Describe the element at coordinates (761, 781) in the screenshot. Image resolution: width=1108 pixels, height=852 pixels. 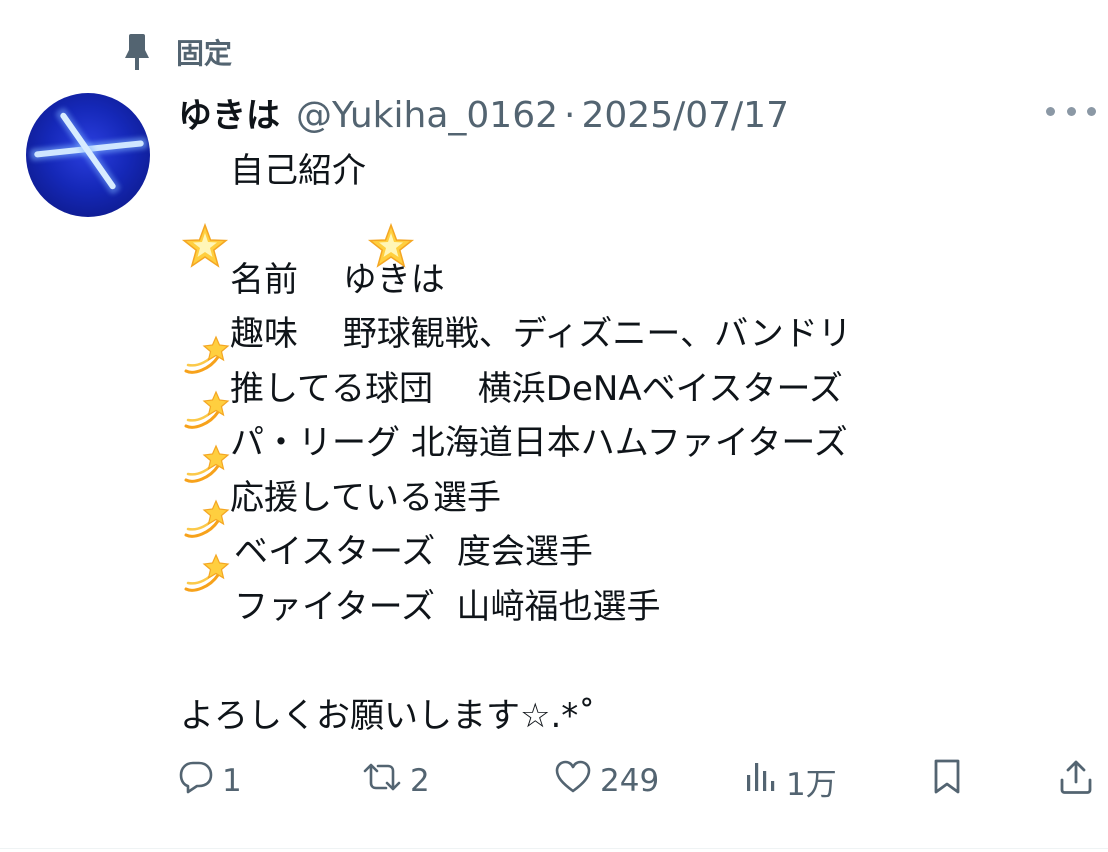
I see `views-icon` at that location.